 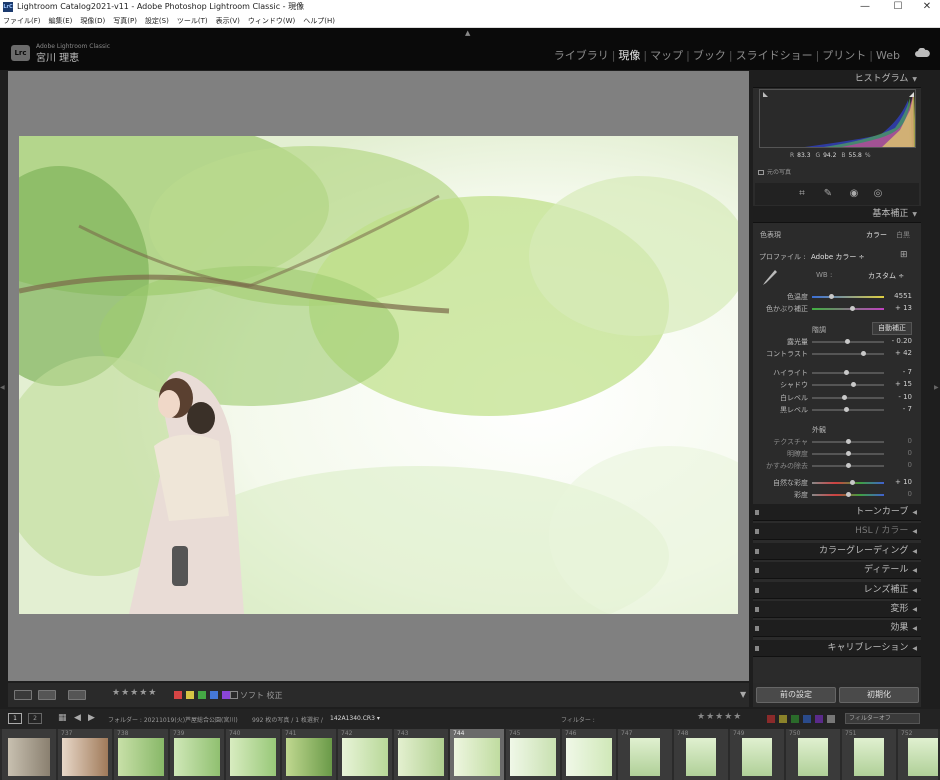 What do you see at coordinates (2, 387) in the screenshot?
I see `left-panel-toggle-icon: ◀` at bounding box center [2, 387].